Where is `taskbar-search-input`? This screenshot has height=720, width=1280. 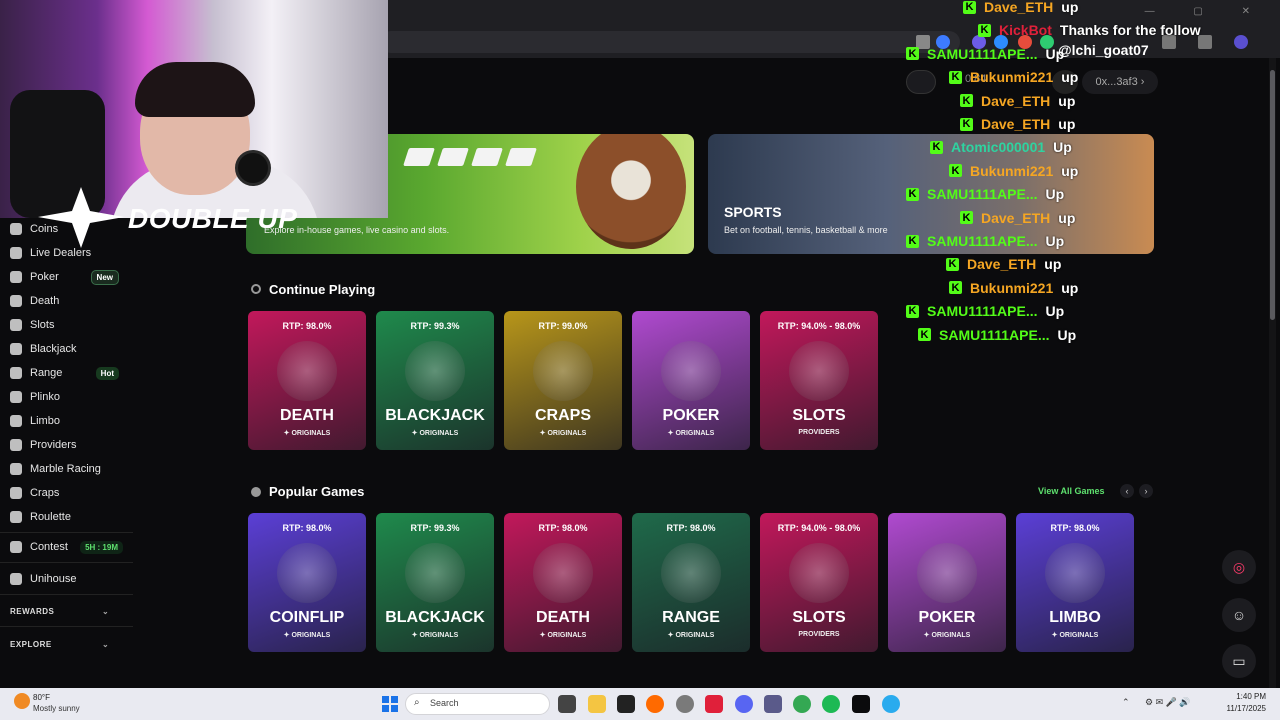
taskbar-search-input is located at coordinates (477, 704).